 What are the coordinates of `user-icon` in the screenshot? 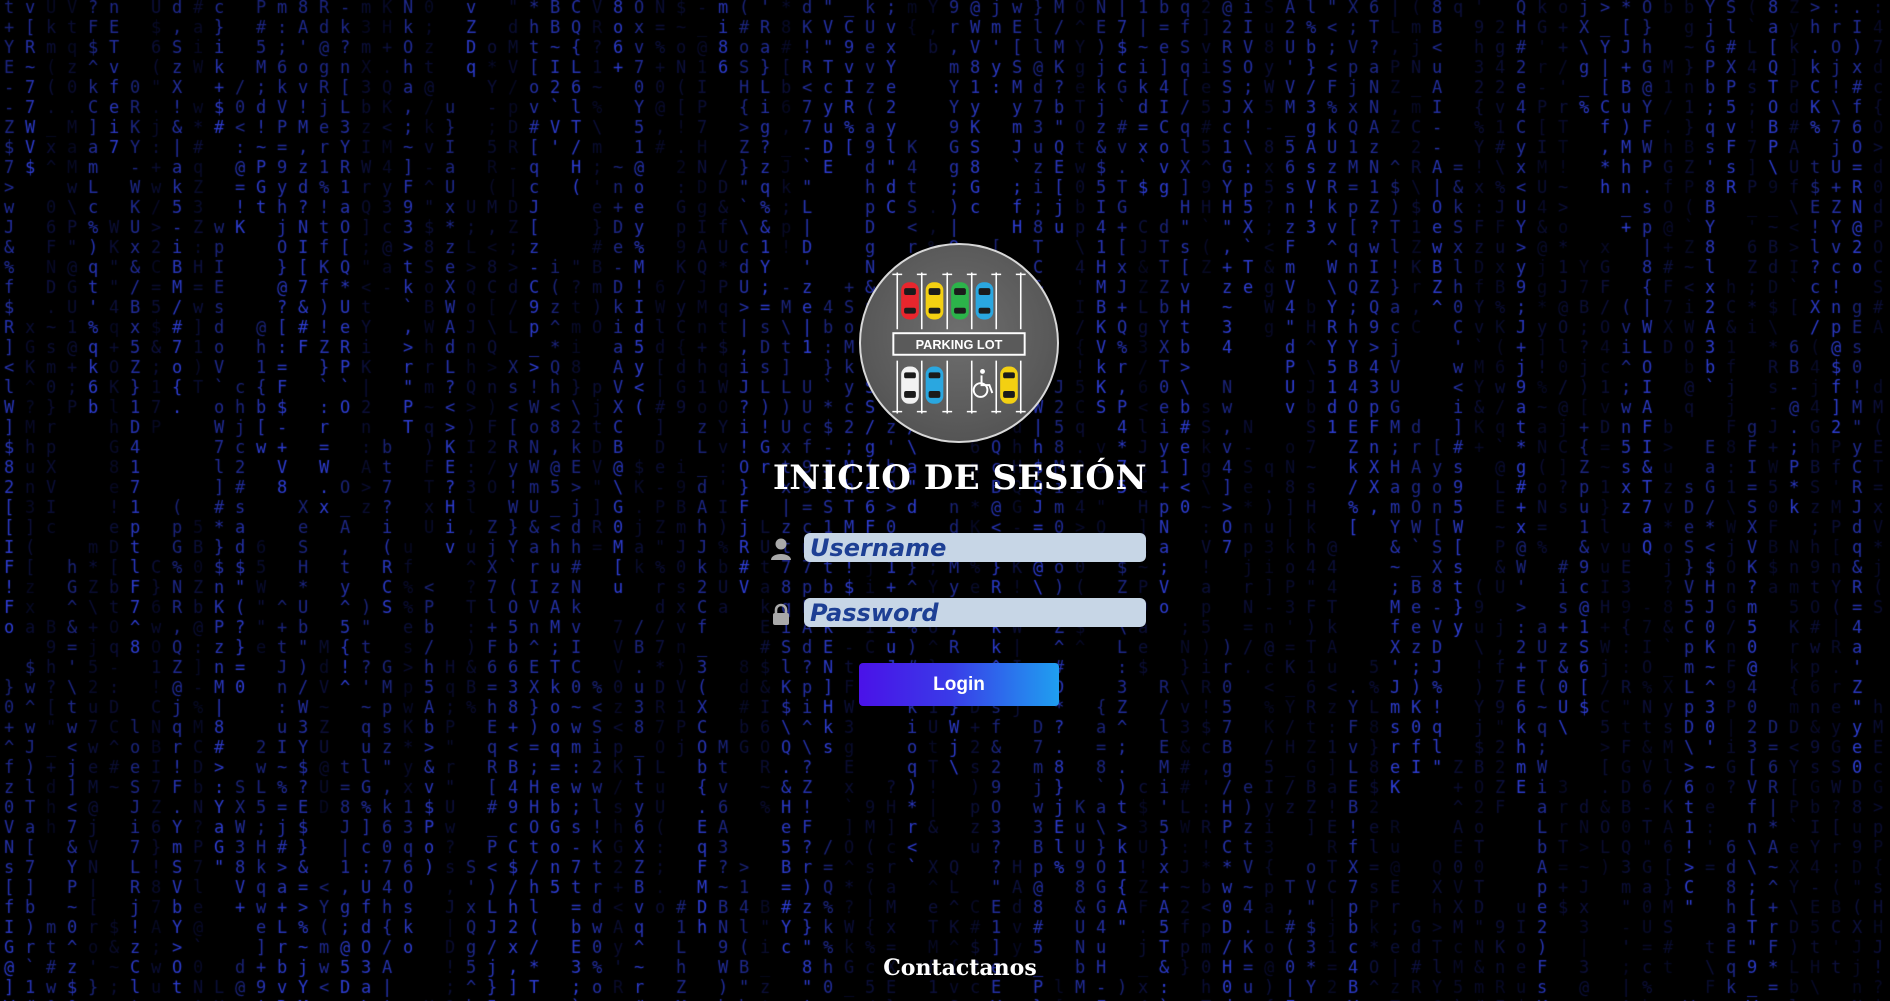 It's located at (781, 549).